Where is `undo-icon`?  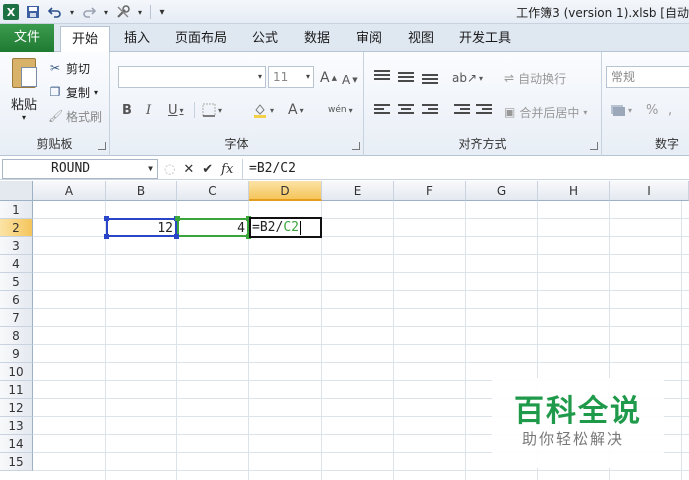 undo-icon is located at coordinates (55, 12).